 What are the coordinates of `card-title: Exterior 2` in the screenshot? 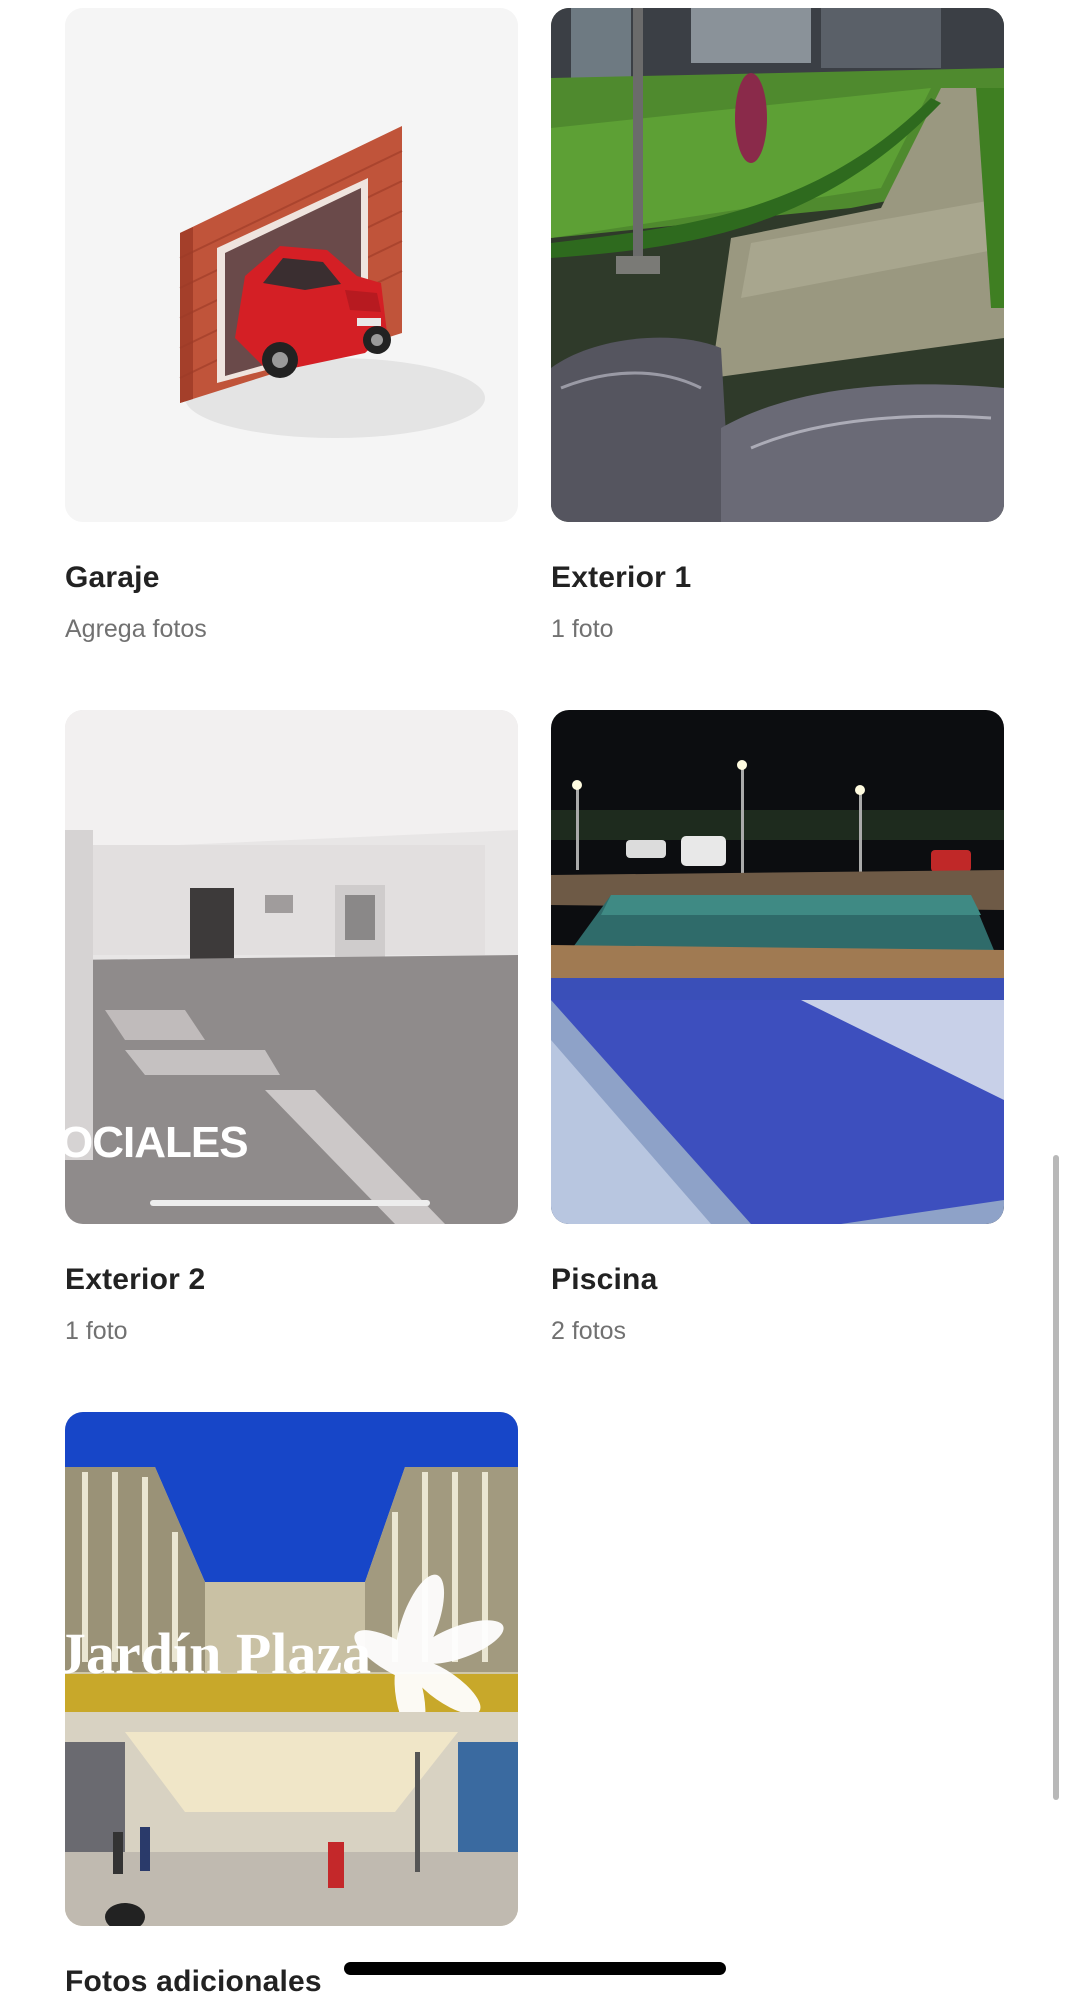 It's located at (135, 1279).